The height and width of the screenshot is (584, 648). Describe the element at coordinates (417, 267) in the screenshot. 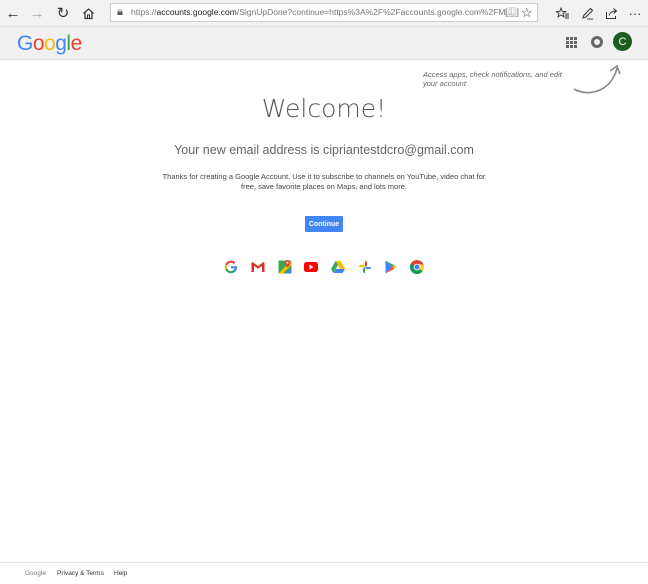

I see `chrome-icon` at that location.